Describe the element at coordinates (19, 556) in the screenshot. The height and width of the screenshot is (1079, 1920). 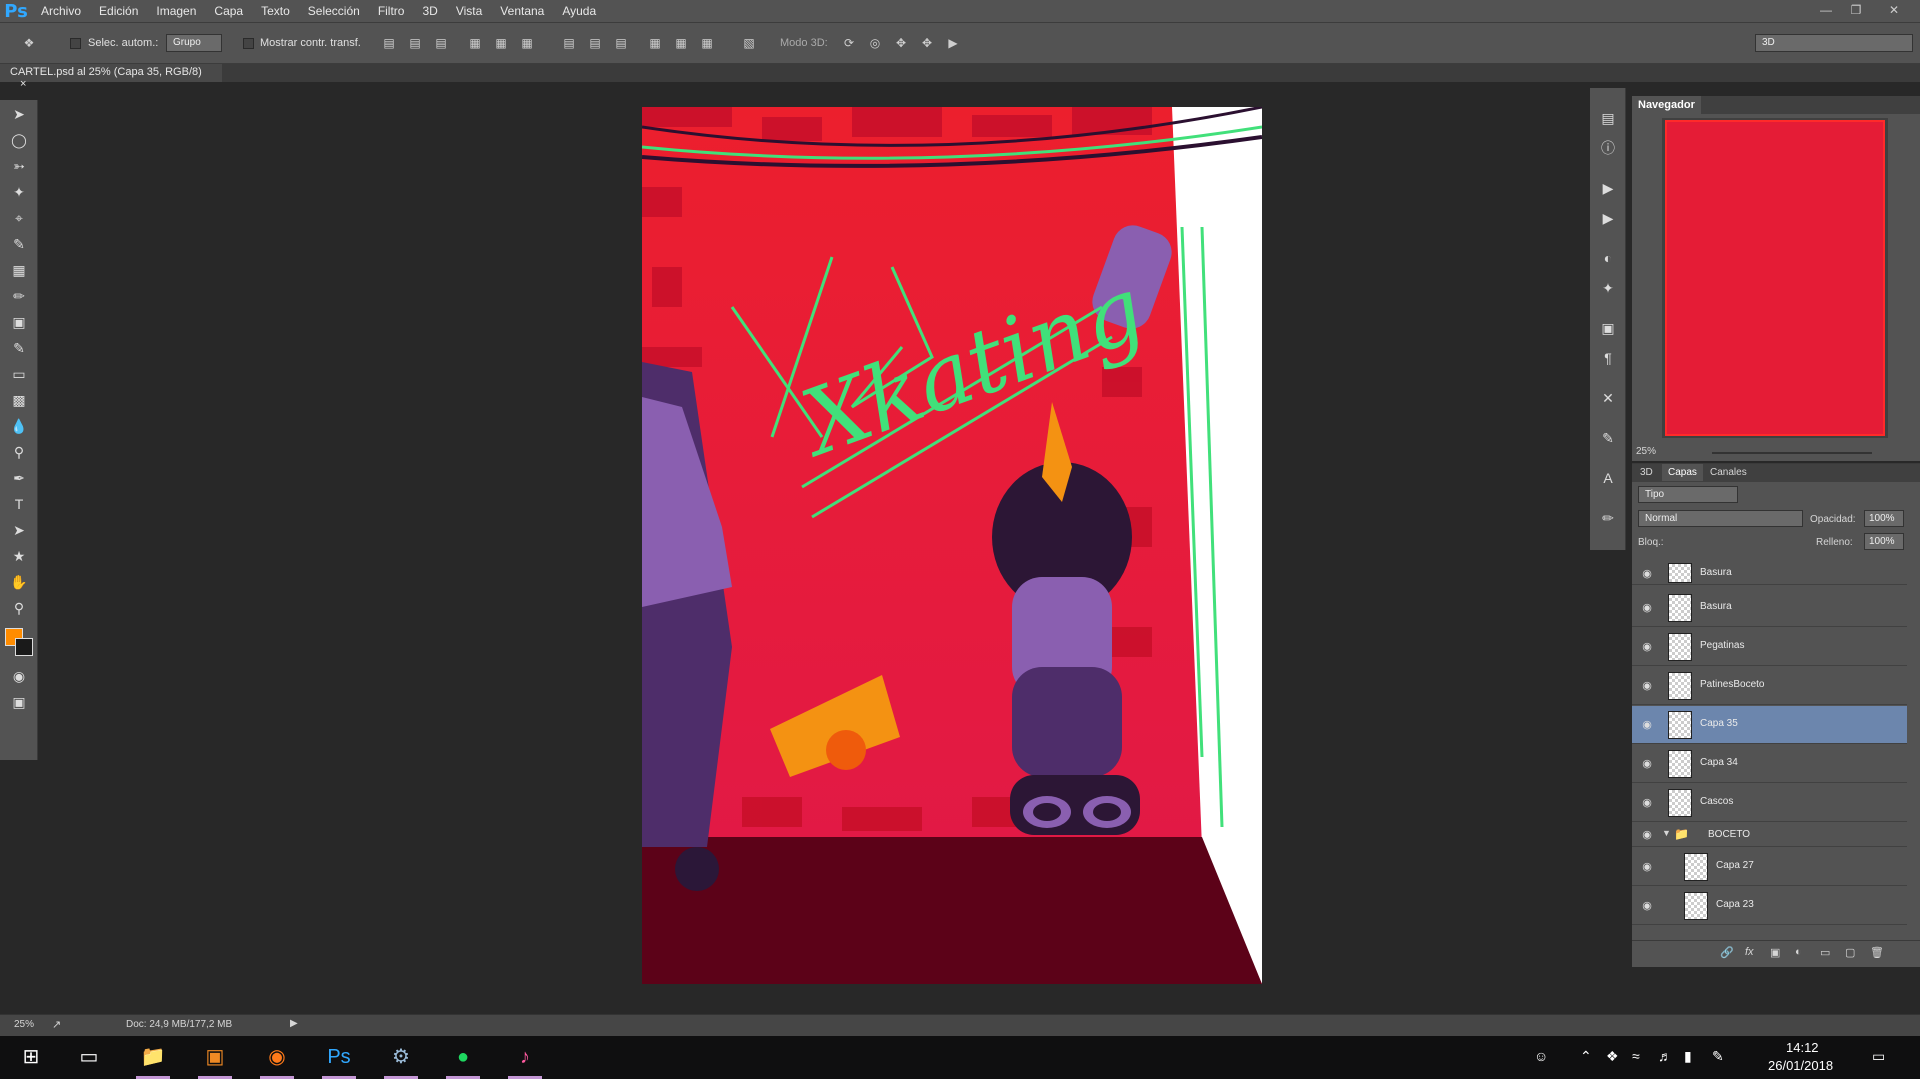
I see `shape-tool-icon: ★` at that location.